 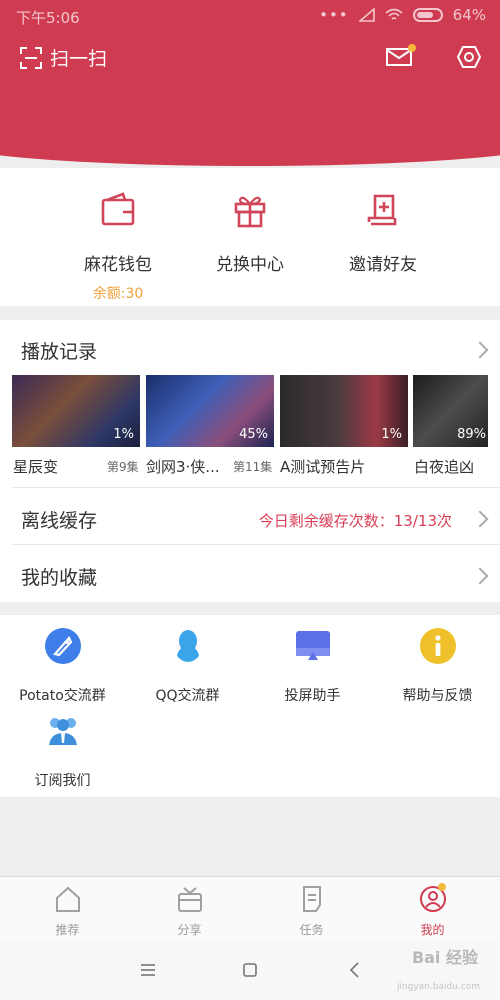 What do you see at coordinates (67, 899) in the screenshot?
I see `home-icon` at bounding box center [67, 899].